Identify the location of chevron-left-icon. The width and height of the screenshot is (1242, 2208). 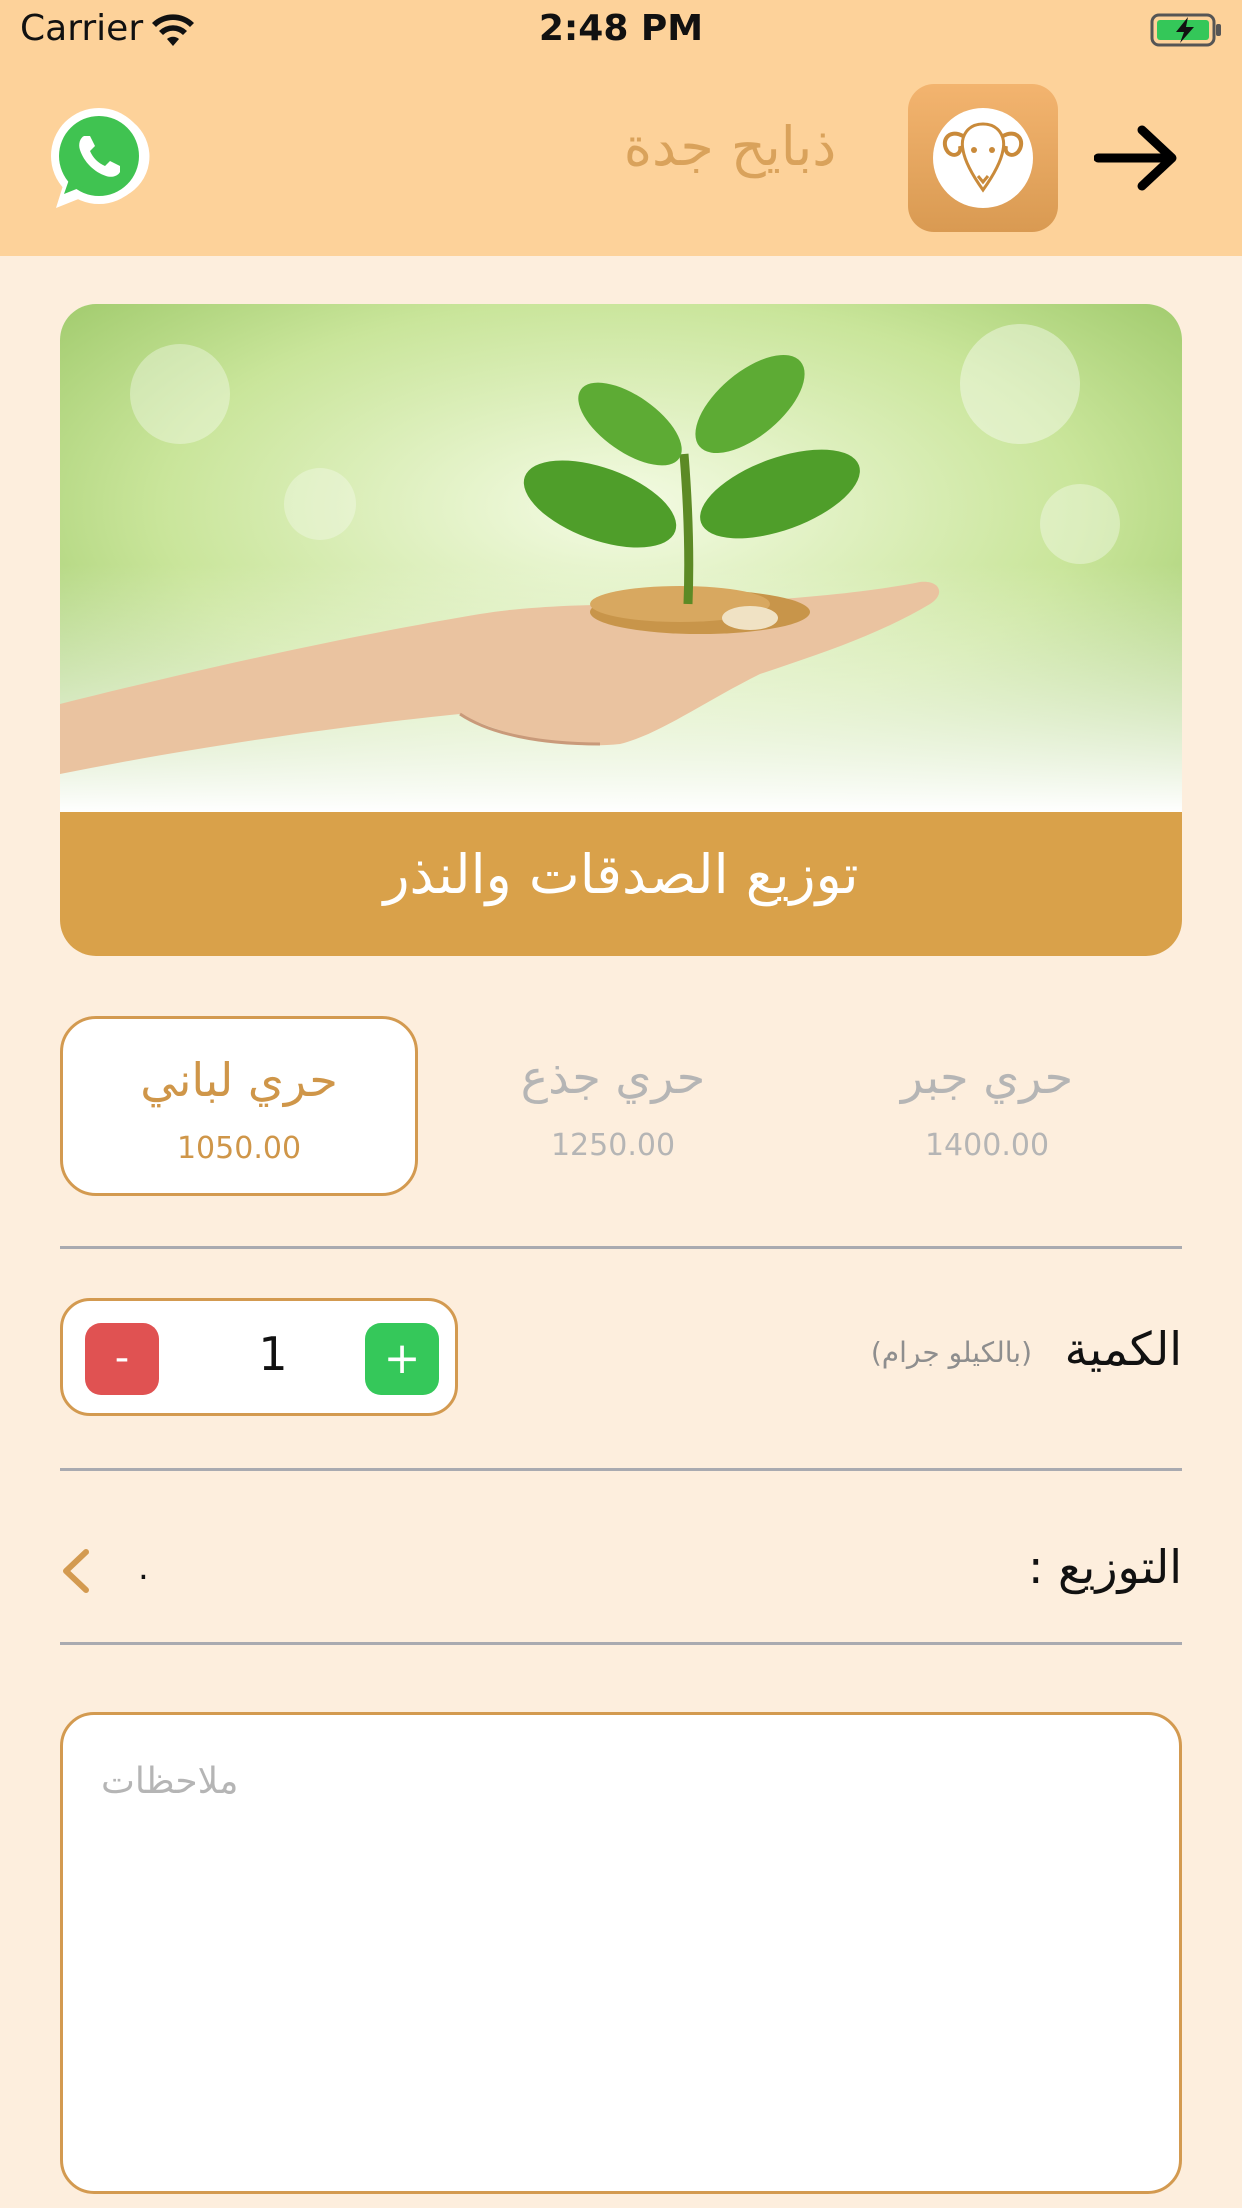
(76, 1571).